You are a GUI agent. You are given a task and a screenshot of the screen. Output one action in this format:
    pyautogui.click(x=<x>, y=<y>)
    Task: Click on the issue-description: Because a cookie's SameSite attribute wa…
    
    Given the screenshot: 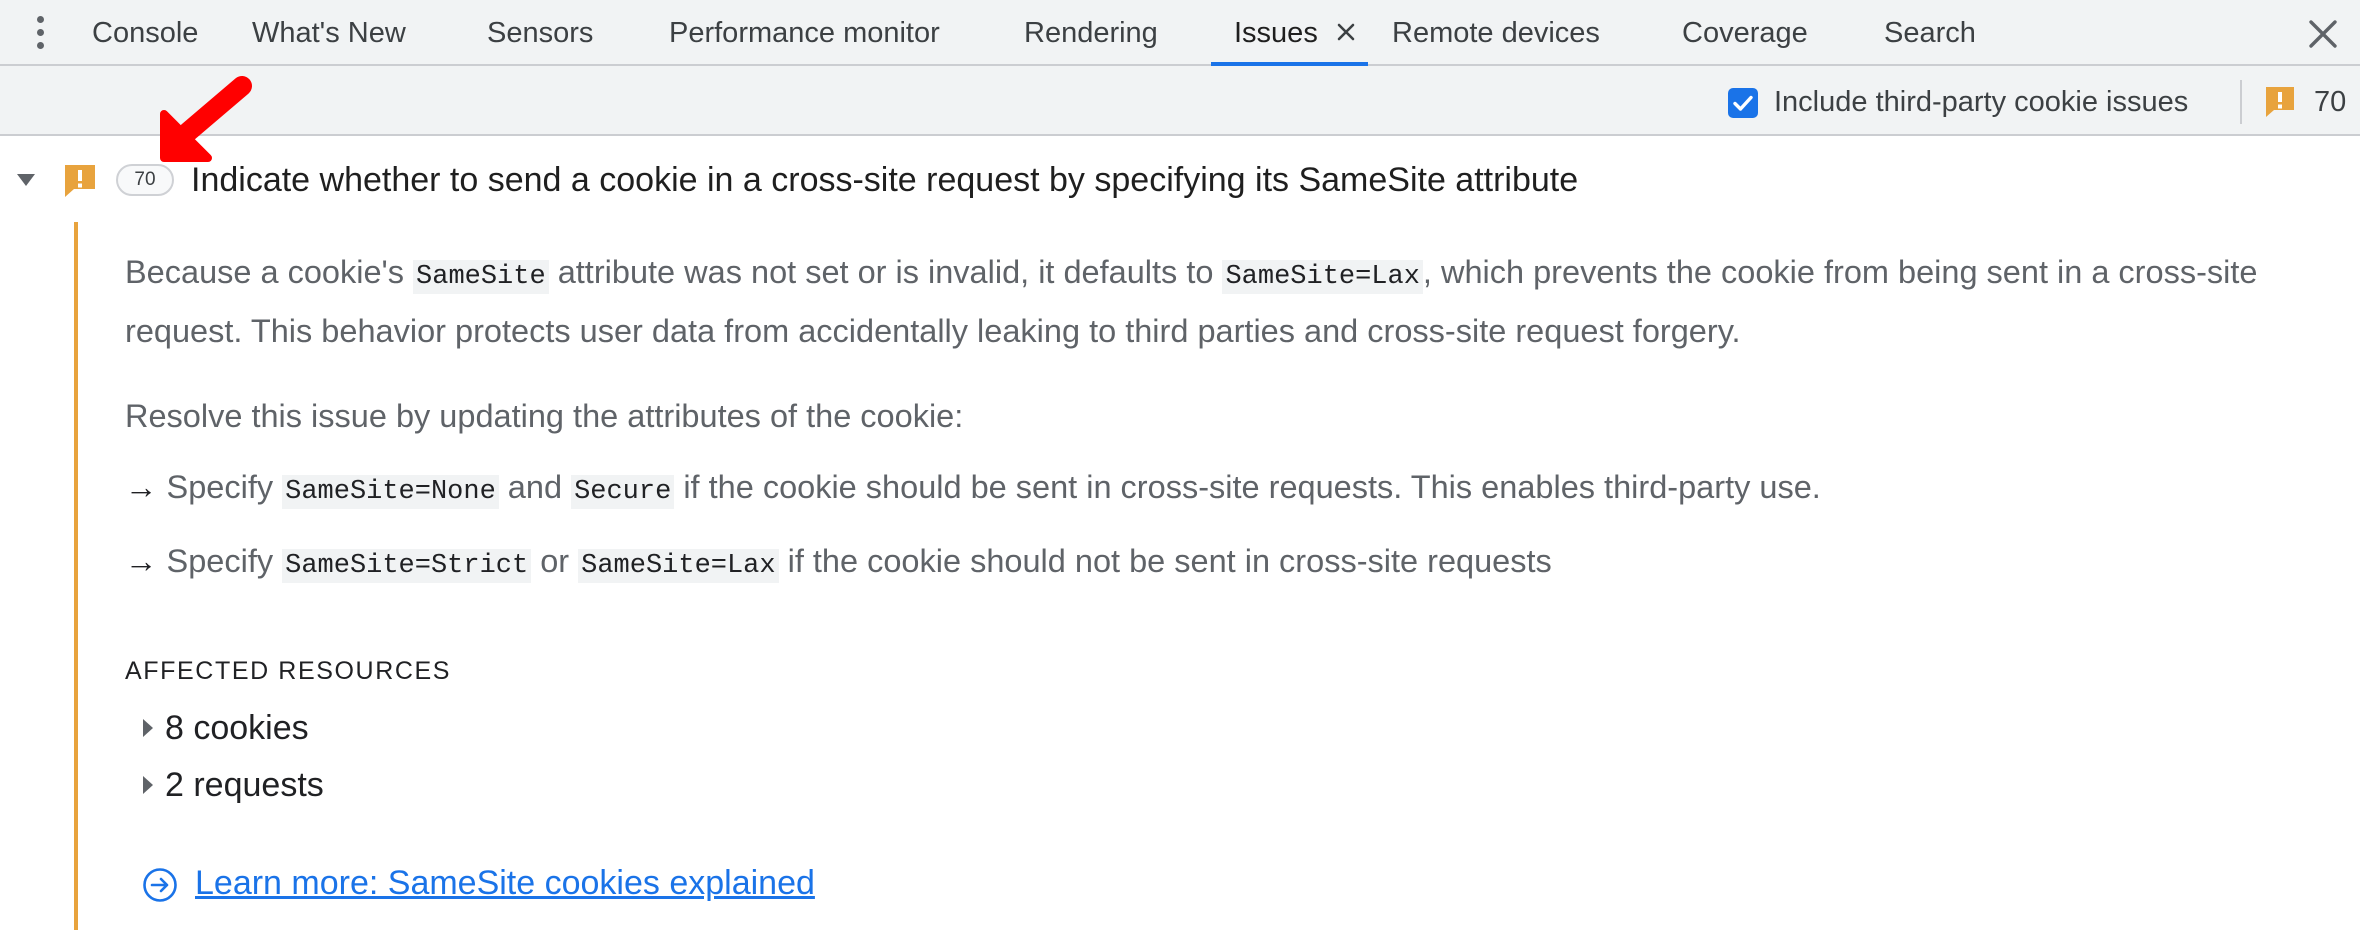 What is the action you would take?
    pyautogui.click(x=1191, y=301)
    